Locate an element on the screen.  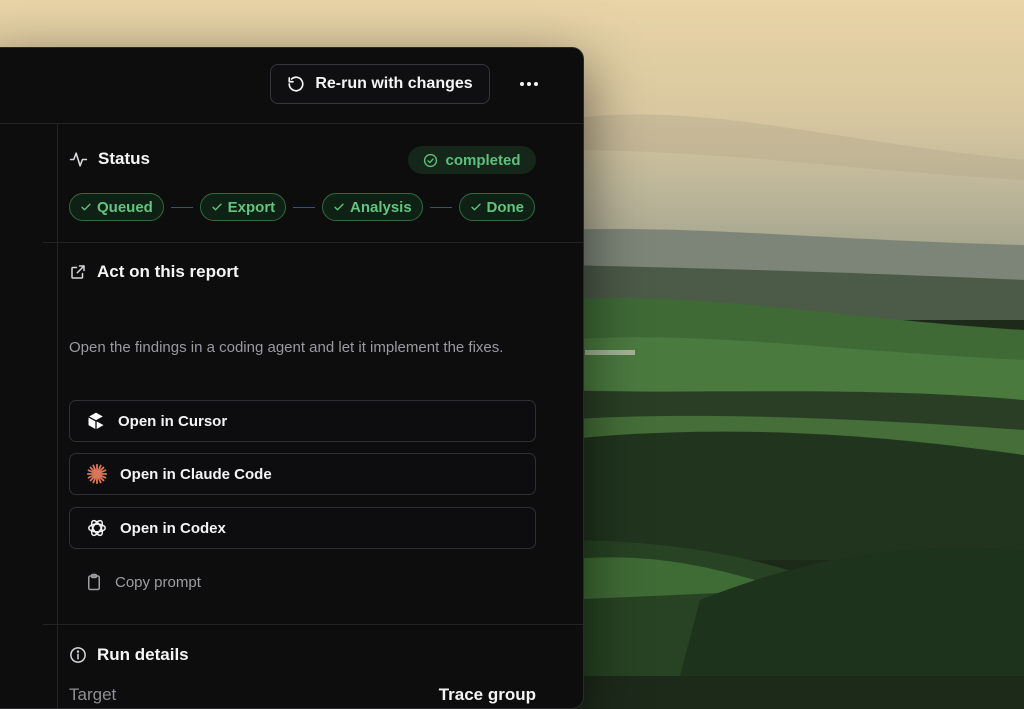
open-in-claude-code-button: Open in Claude Code is located at coordinates (302, 474).